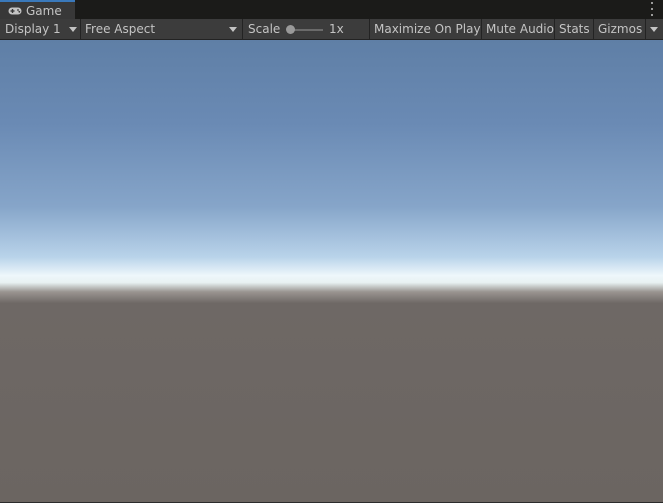  Describe the element at coordinates (654, 29) in the screenshot. I see `gizmos-menu-chevron-icon` at that location.